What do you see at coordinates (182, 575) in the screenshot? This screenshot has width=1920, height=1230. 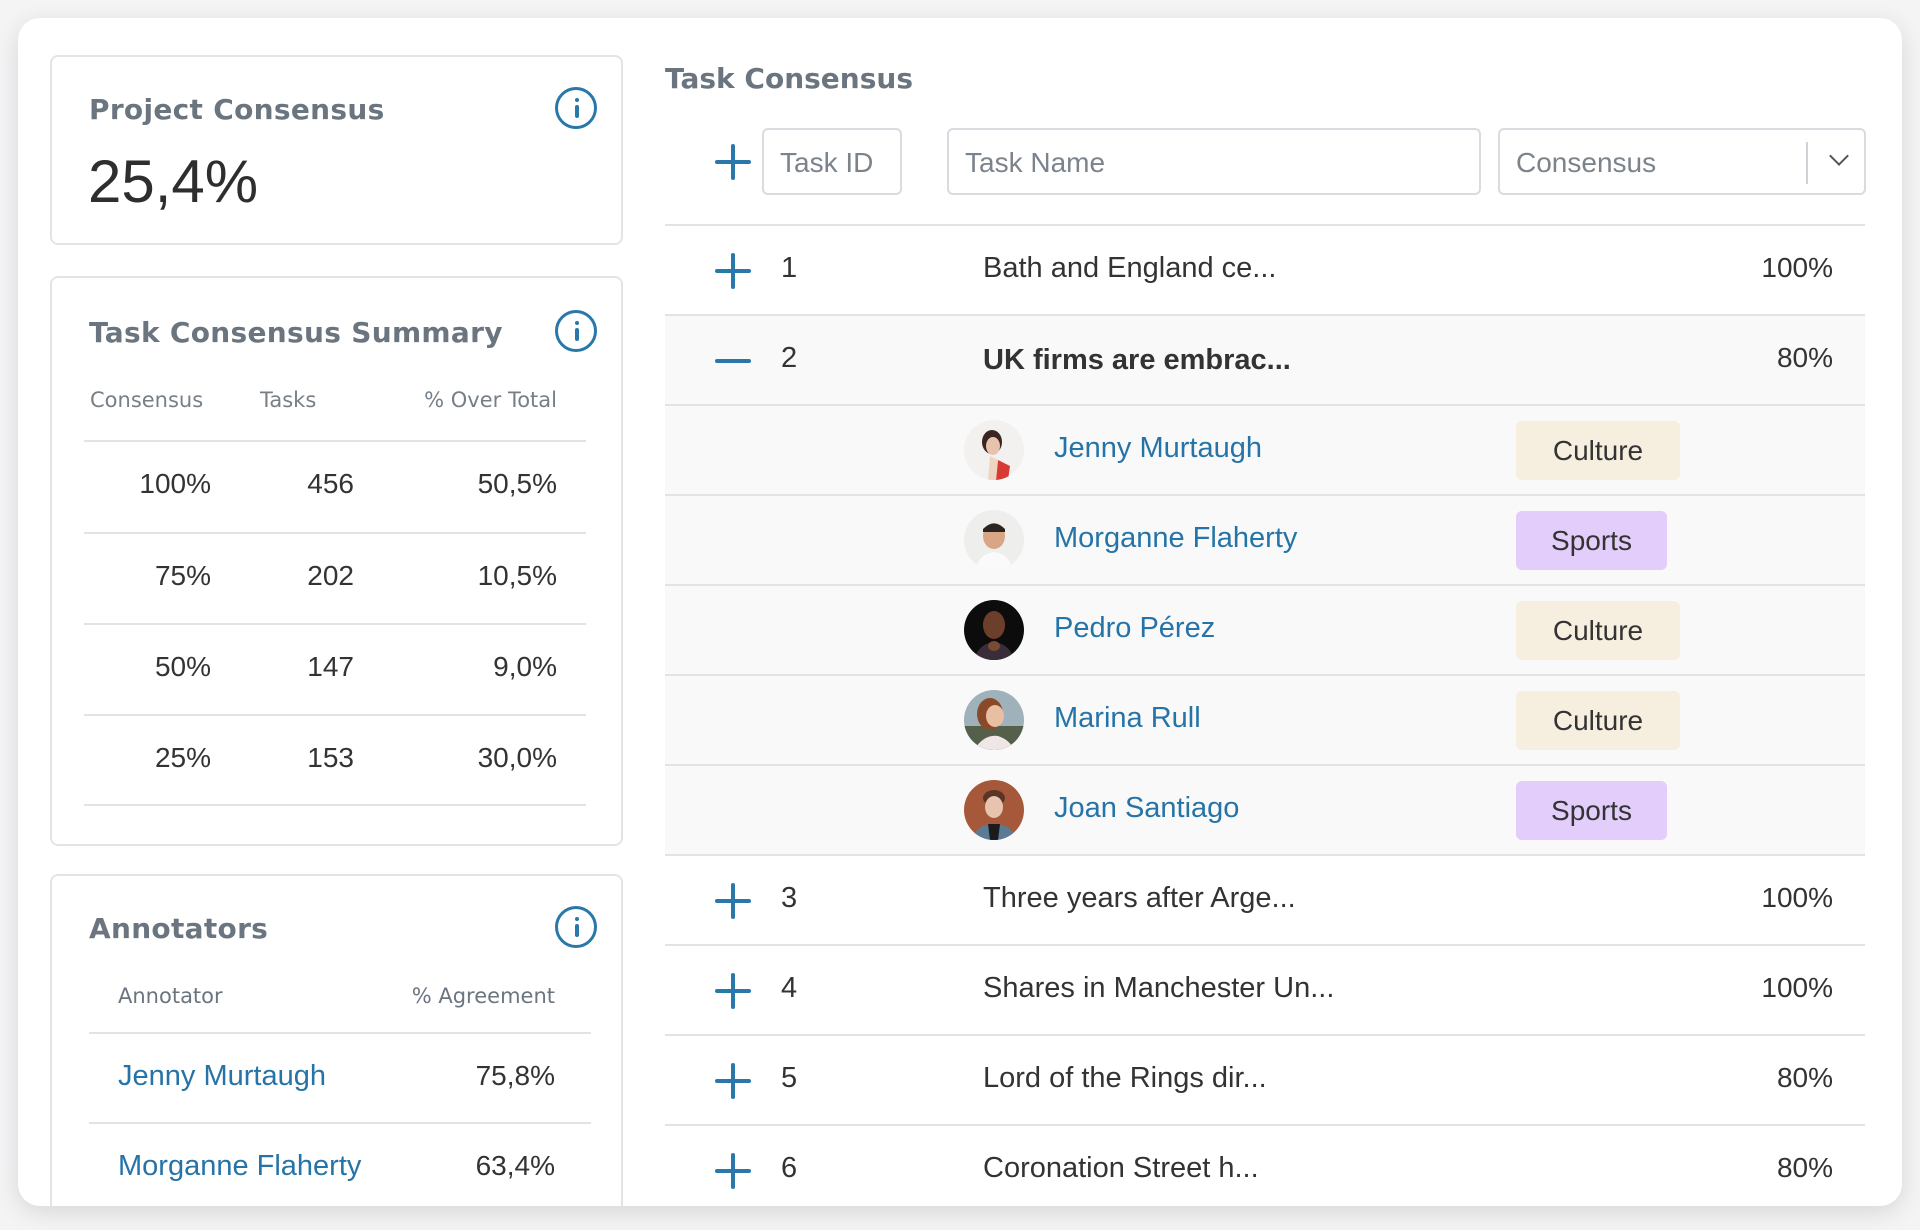 I see `consensus-cell: 75%` at bounding box center [182, 575].